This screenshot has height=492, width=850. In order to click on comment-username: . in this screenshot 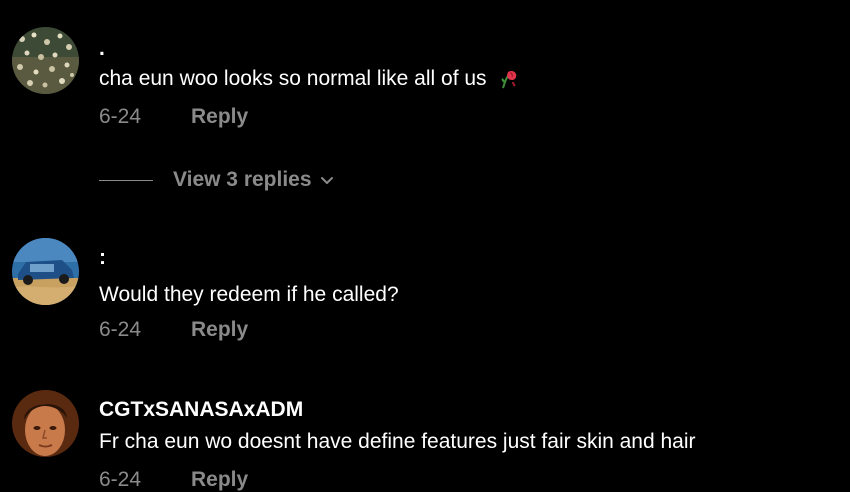, I will do `click(102, 49)`.